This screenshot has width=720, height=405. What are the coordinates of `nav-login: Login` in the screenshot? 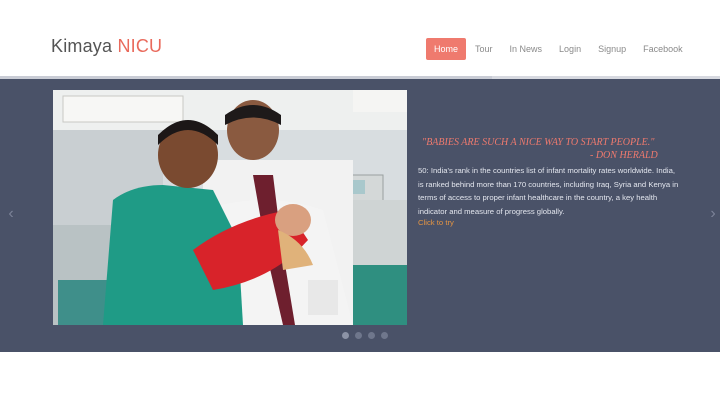 It's located at (570, 49).